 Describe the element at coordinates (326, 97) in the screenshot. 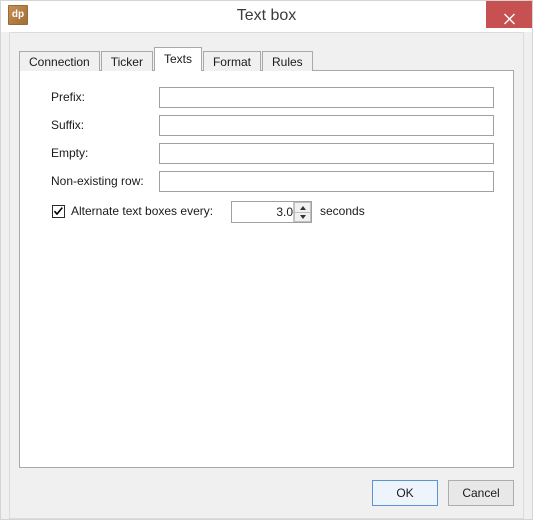

I see `input-prefix` at that location.